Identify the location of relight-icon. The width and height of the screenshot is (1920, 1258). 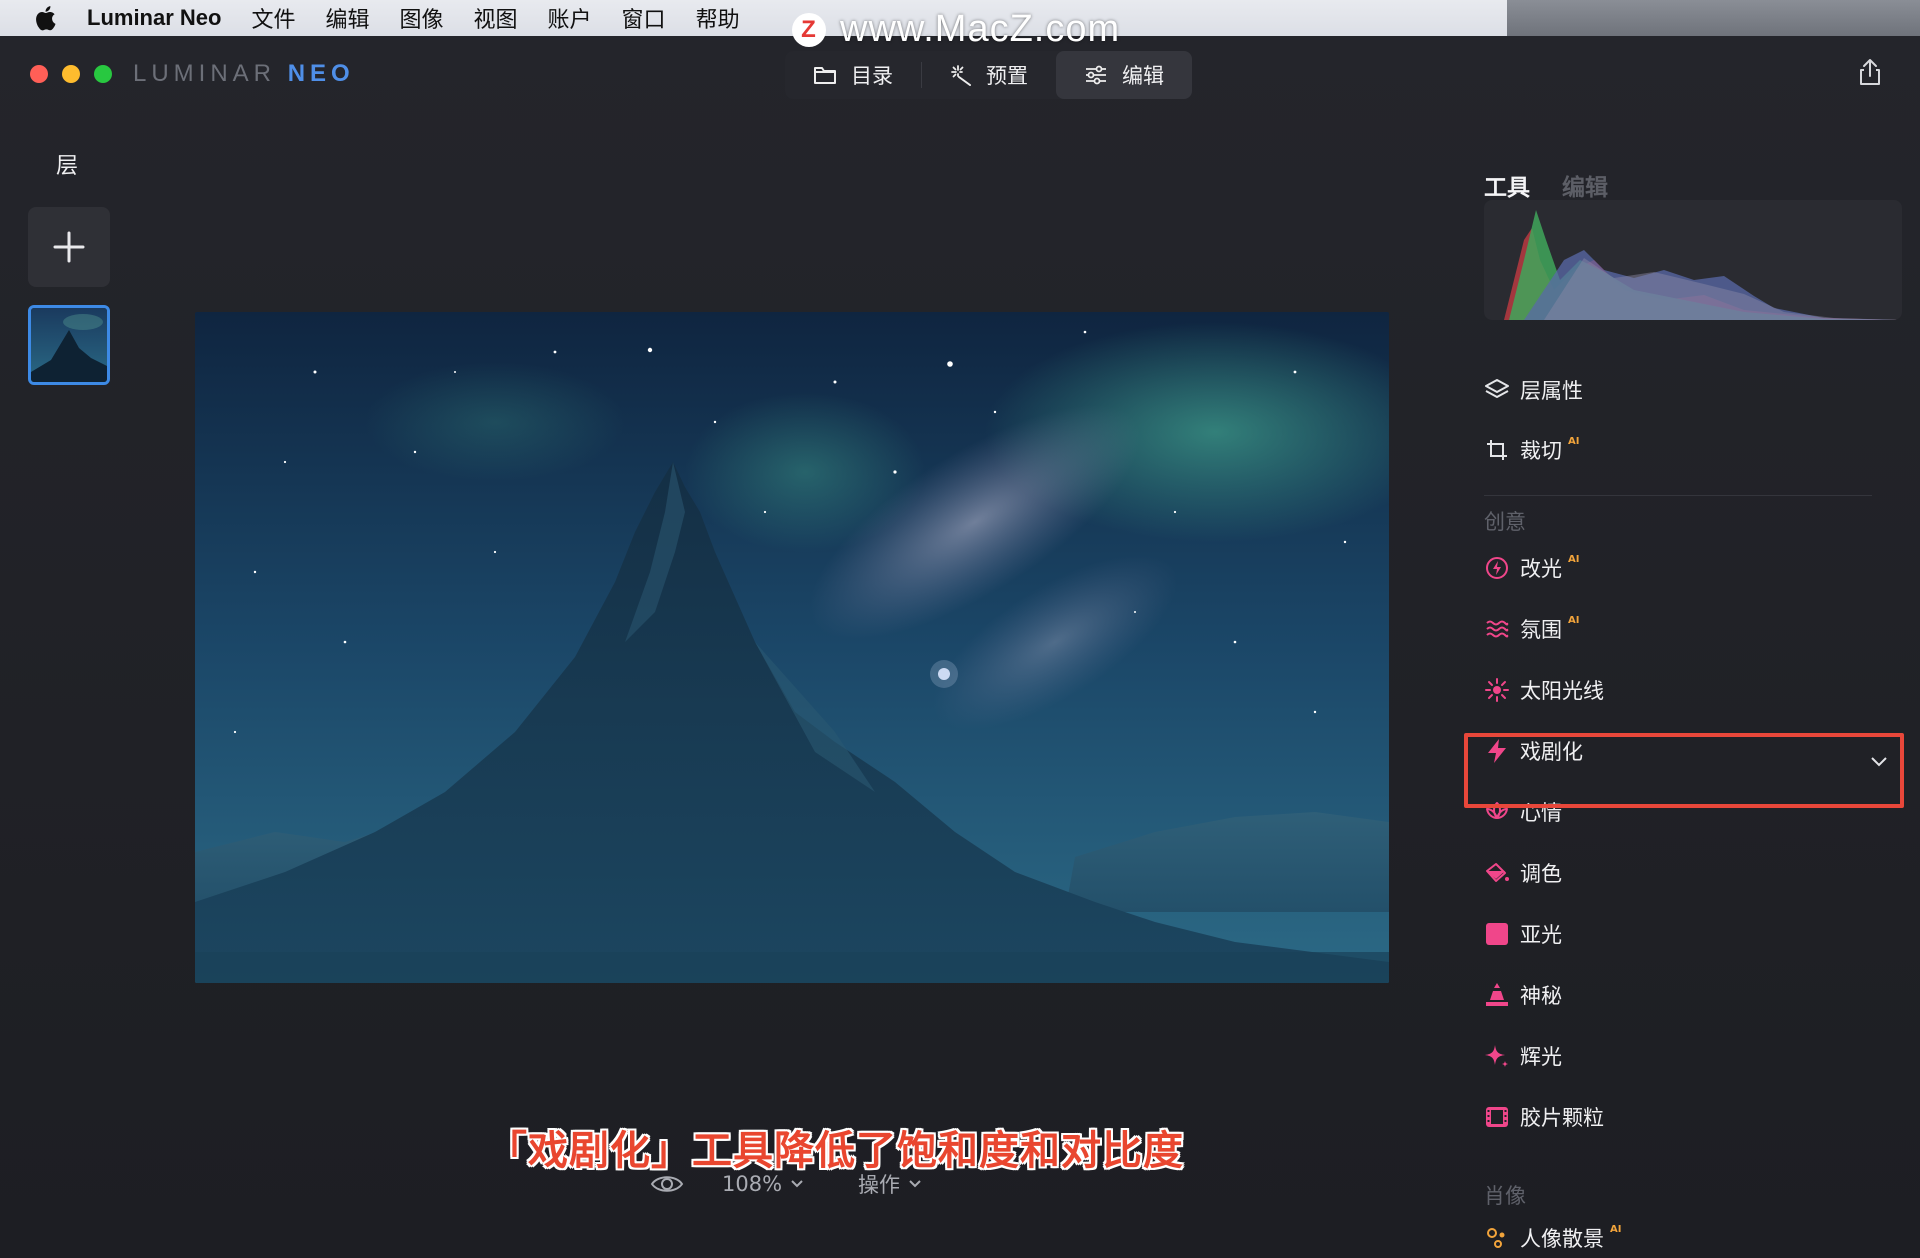
(1497, 568).